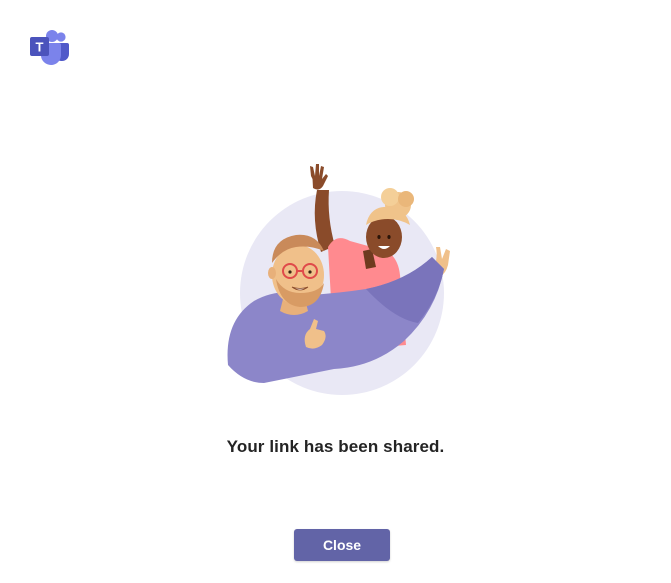 The height and width of the screenshot is (583, 671). Describe the element at coordinates (49, 48) in the screenshot. I see `teams-logo-icon: T` at that location.